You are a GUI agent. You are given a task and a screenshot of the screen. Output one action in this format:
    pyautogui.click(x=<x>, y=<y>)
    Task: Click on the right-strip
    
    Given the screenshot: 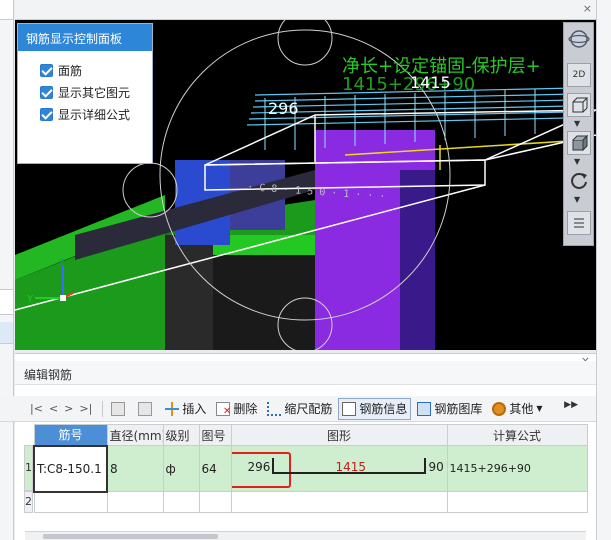 What is the action you would take?
    pyautogui.click(x=603, y=270)
    